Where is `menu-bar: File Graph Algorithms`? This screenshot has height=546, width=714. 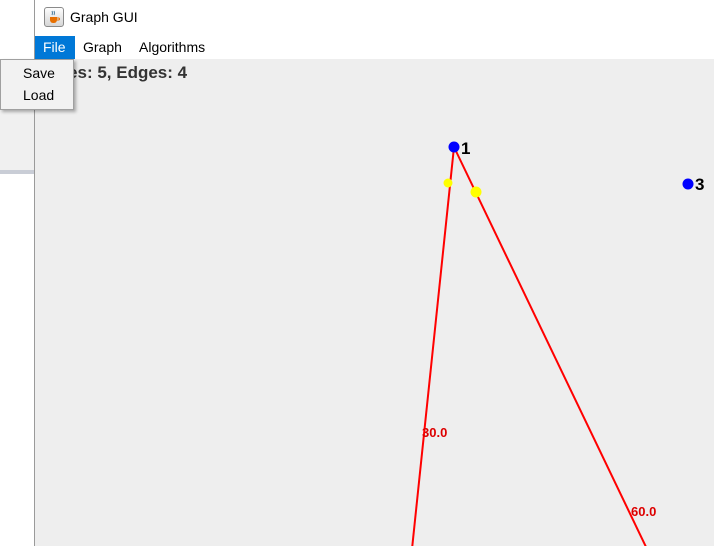 menu-bar: File Graph Algorithms is located at coordinates (374, 47).